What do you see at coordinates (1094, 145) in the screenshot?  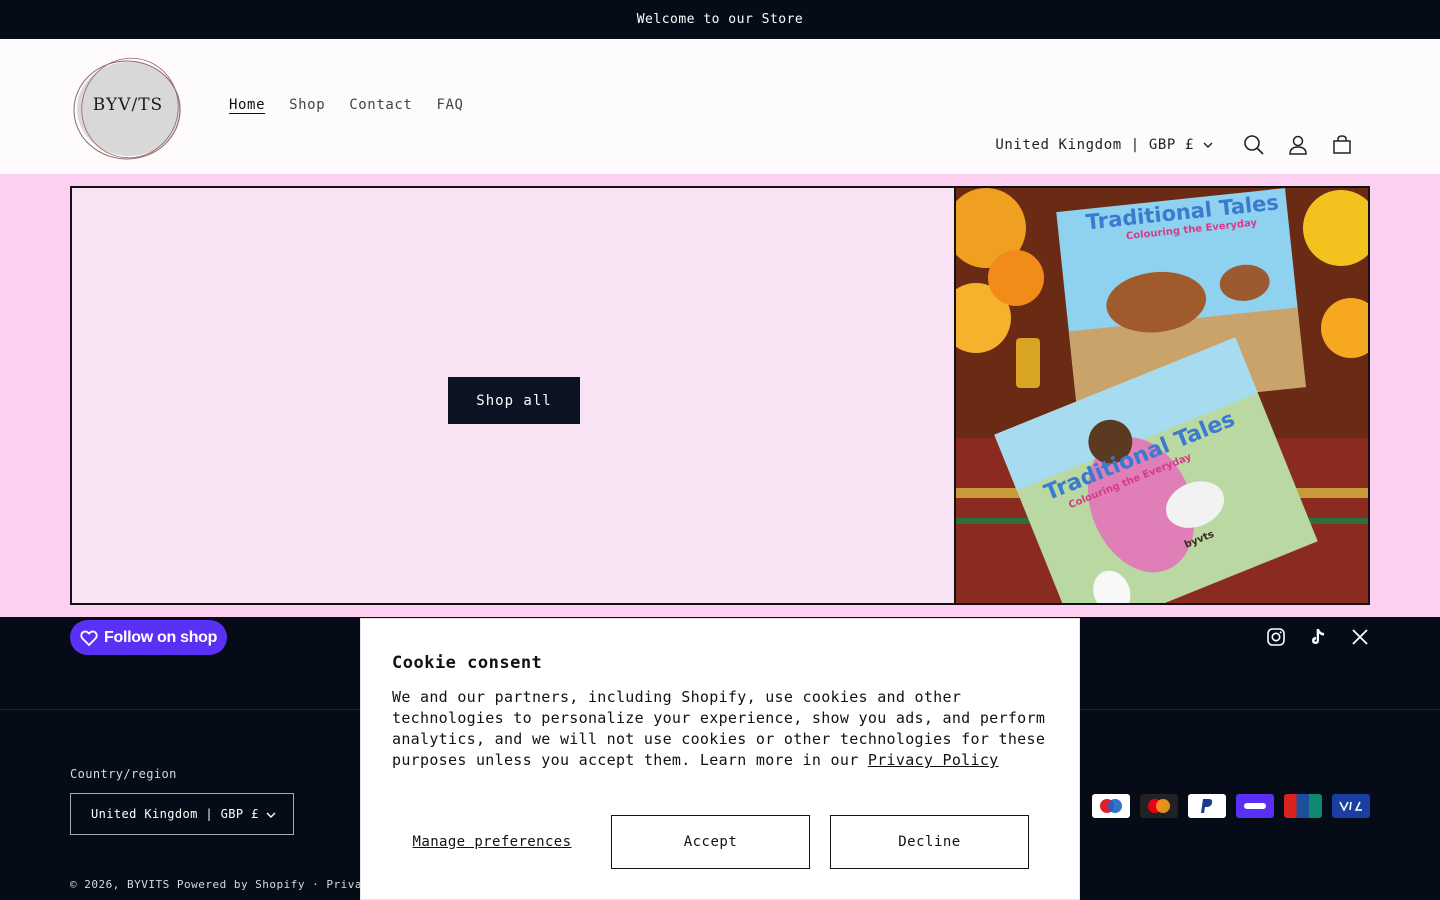 I see `locale-label: United Kingdom | GBP £` at bounding box center [1094, 145].